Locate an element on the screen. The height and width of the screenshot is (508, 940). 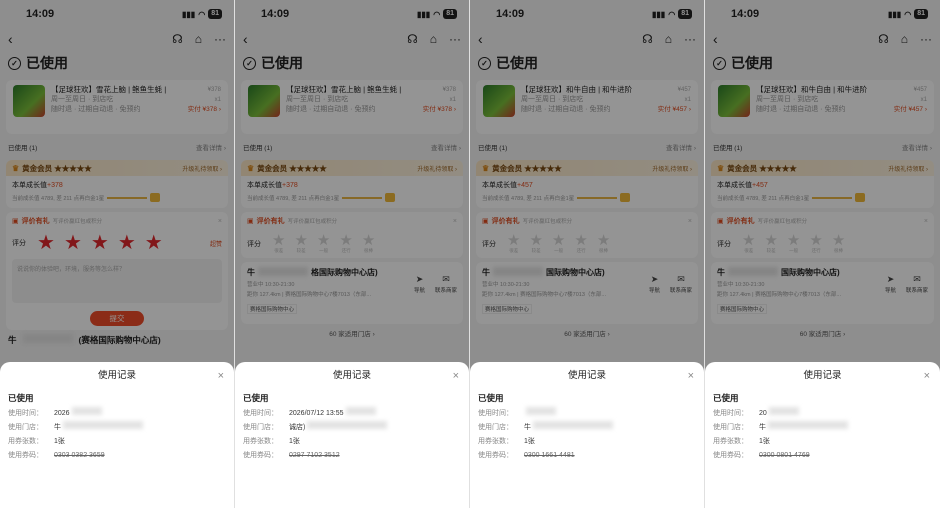
usage-time-row: 使用时间： 20 is located at coordinates (822, 414).